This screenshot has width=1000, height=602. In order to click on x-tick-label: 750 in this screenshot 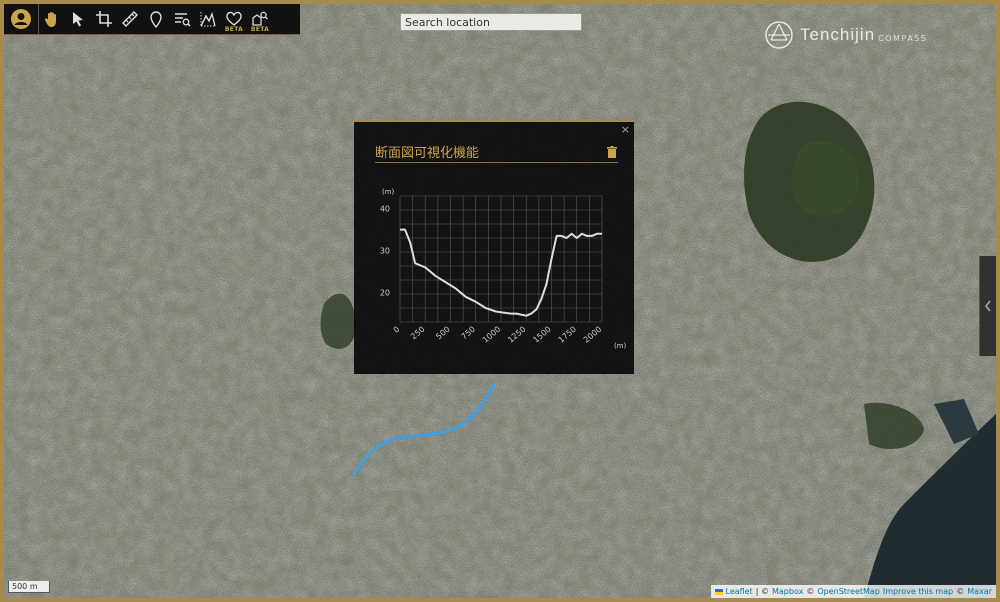, I will do `click(468, 333)`.